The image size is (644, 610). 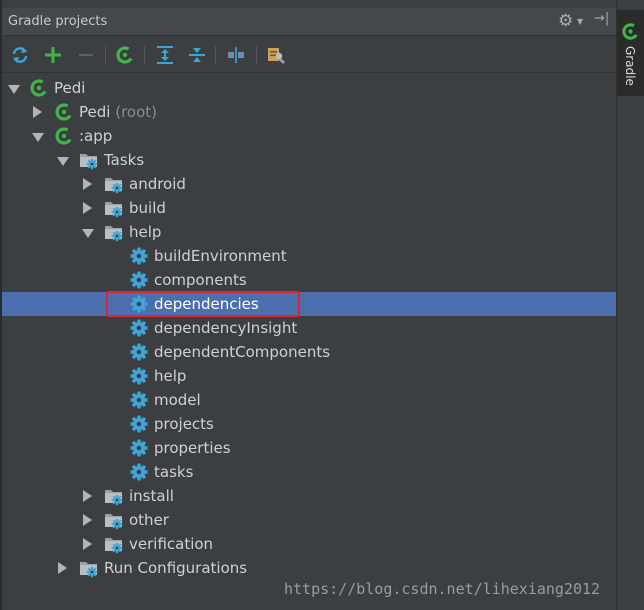 What do you see at coordinates (277, 55) in the screenshot?
I see `settings-wrench-icon` at bounding box center [277, 55].